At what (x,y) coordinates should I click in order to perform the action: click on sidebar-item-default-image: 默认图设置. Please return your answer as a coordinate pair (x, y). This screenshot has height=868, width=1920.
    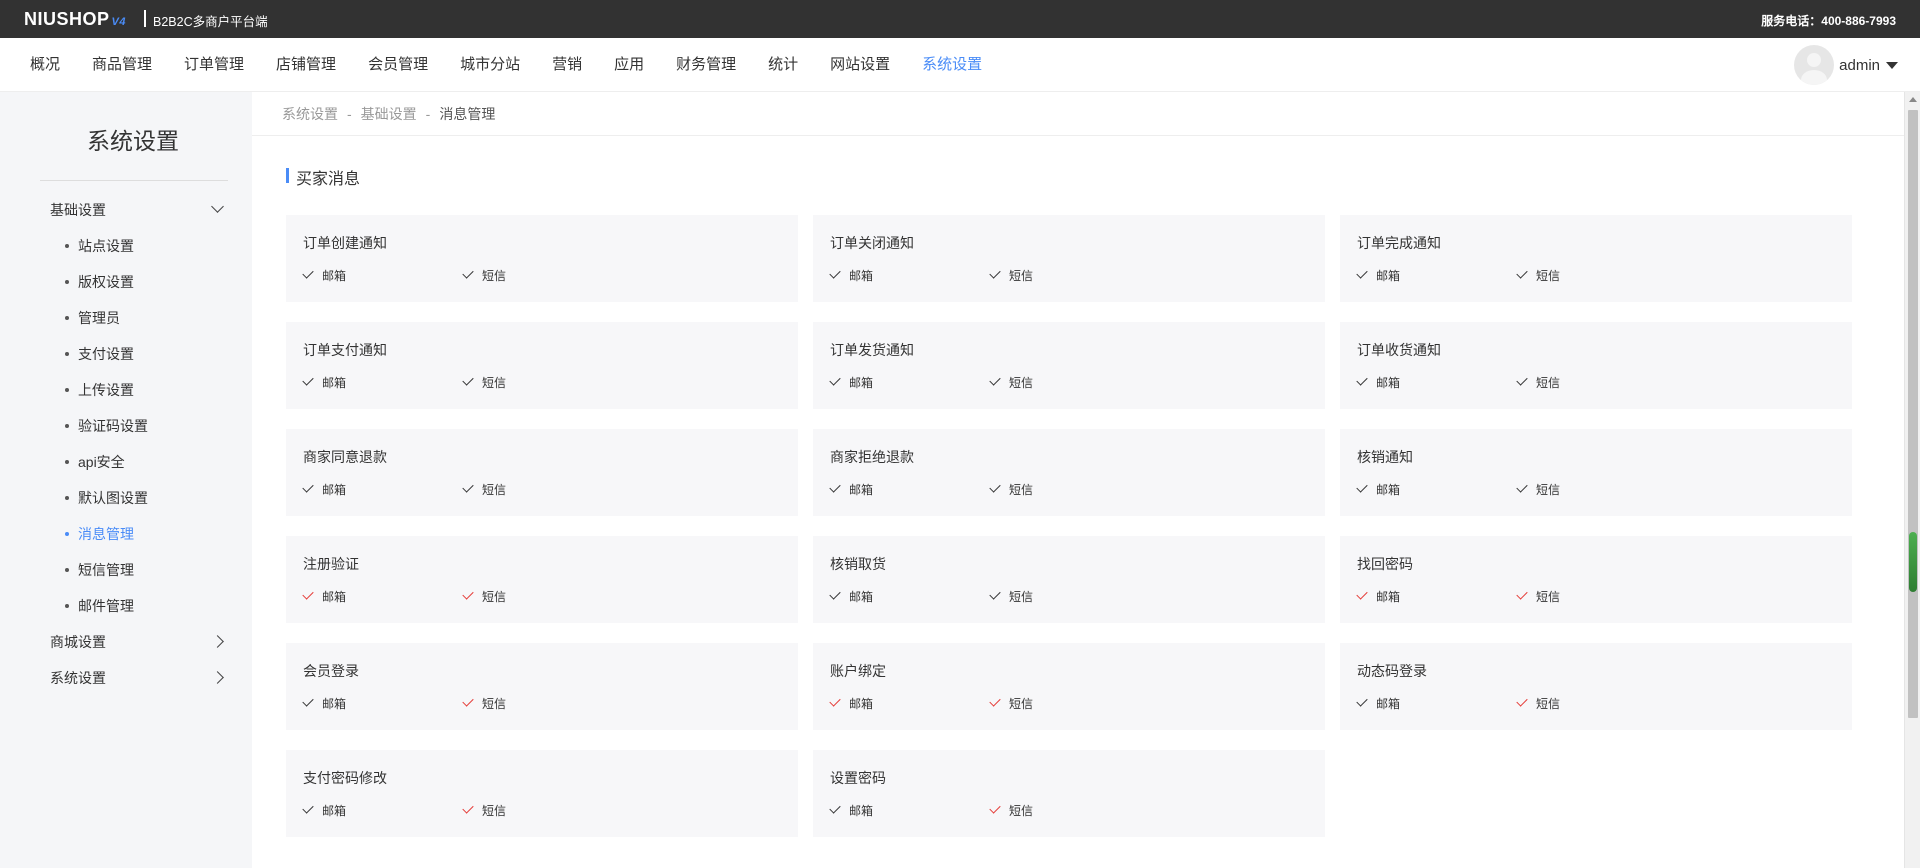
    Looking at the image, I should click on (106, 498).